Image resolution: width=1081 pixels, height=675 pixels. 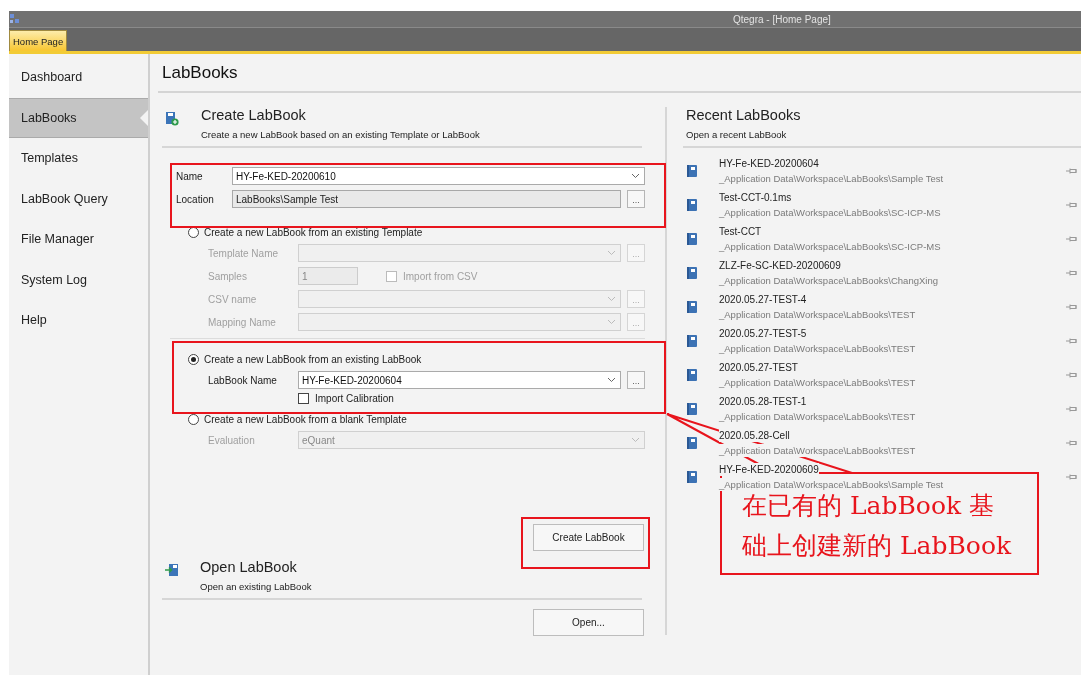 I want to click on window-title: Qtegra - [Home Page], so click(x=782, y=19).